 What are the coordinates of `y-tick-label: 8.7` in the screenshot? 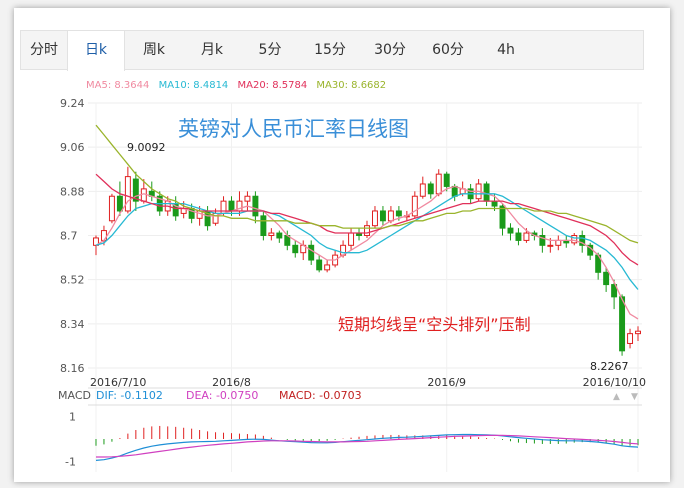 It's located at (69, 236).